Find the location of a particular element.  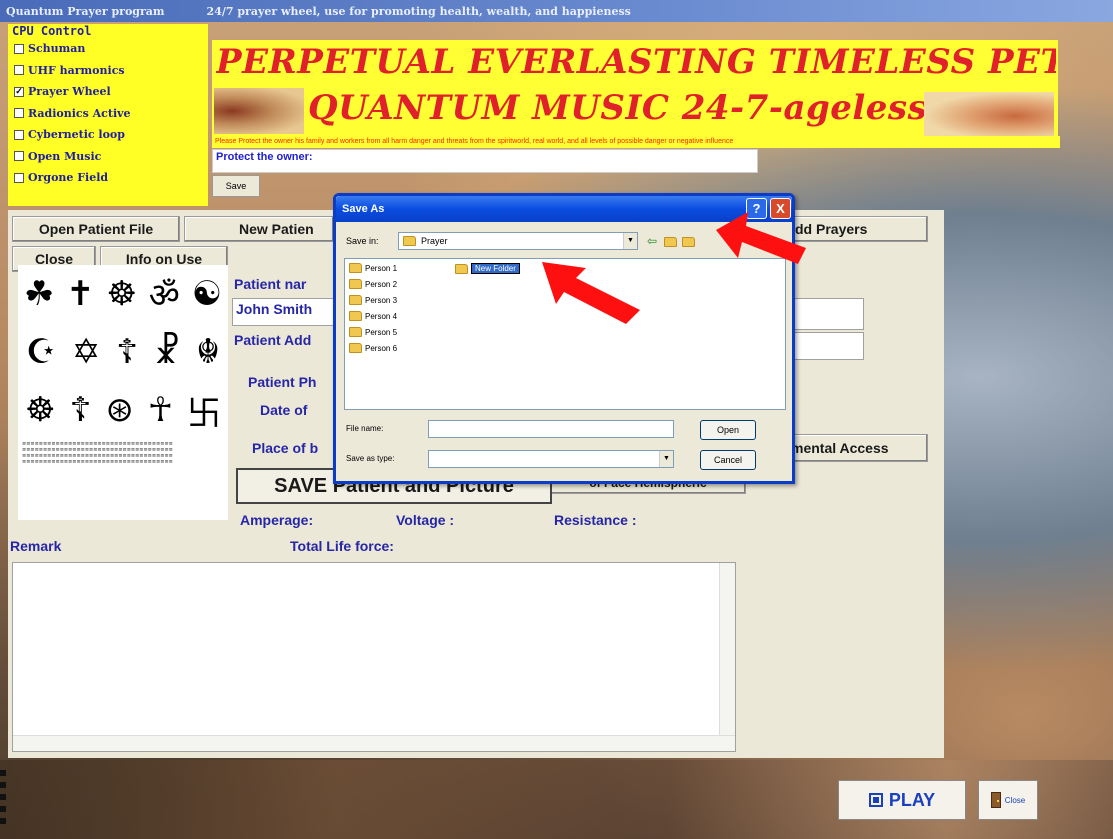

edge-marks is located at coordinates (3, 800).